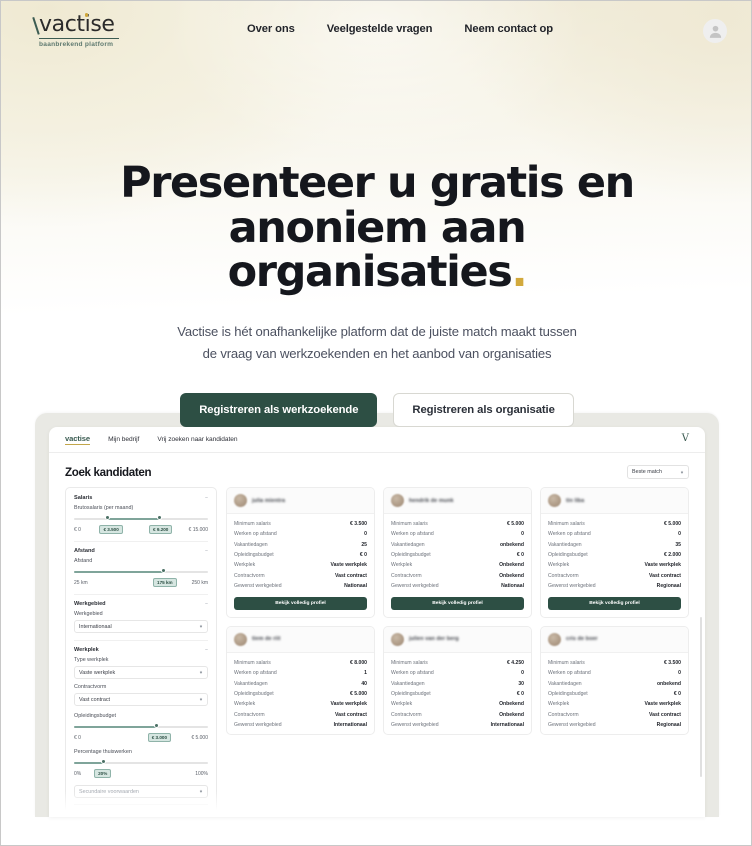 The height and width of the screenshot is (846, 752). Describe the element at coordinates (614, 545) in the screenshot. I see `table-row: Vakantiedagen 35` at that location.